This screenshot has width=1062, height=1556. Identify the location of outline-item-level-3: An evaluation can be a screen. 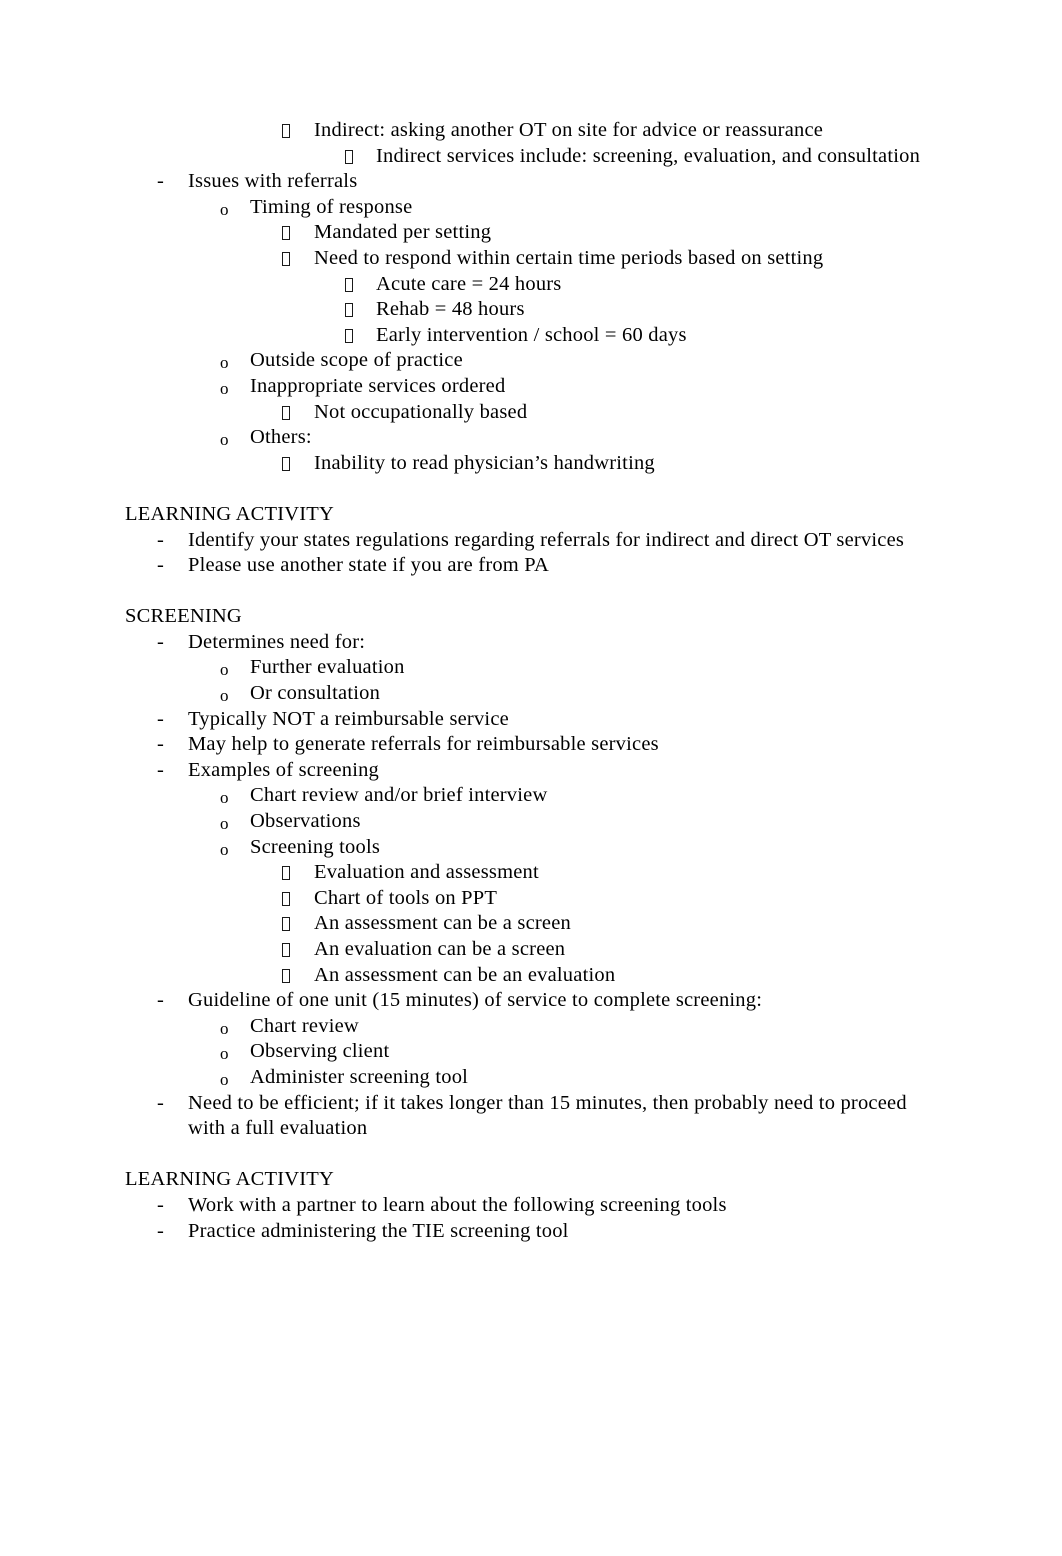
(525, 950).